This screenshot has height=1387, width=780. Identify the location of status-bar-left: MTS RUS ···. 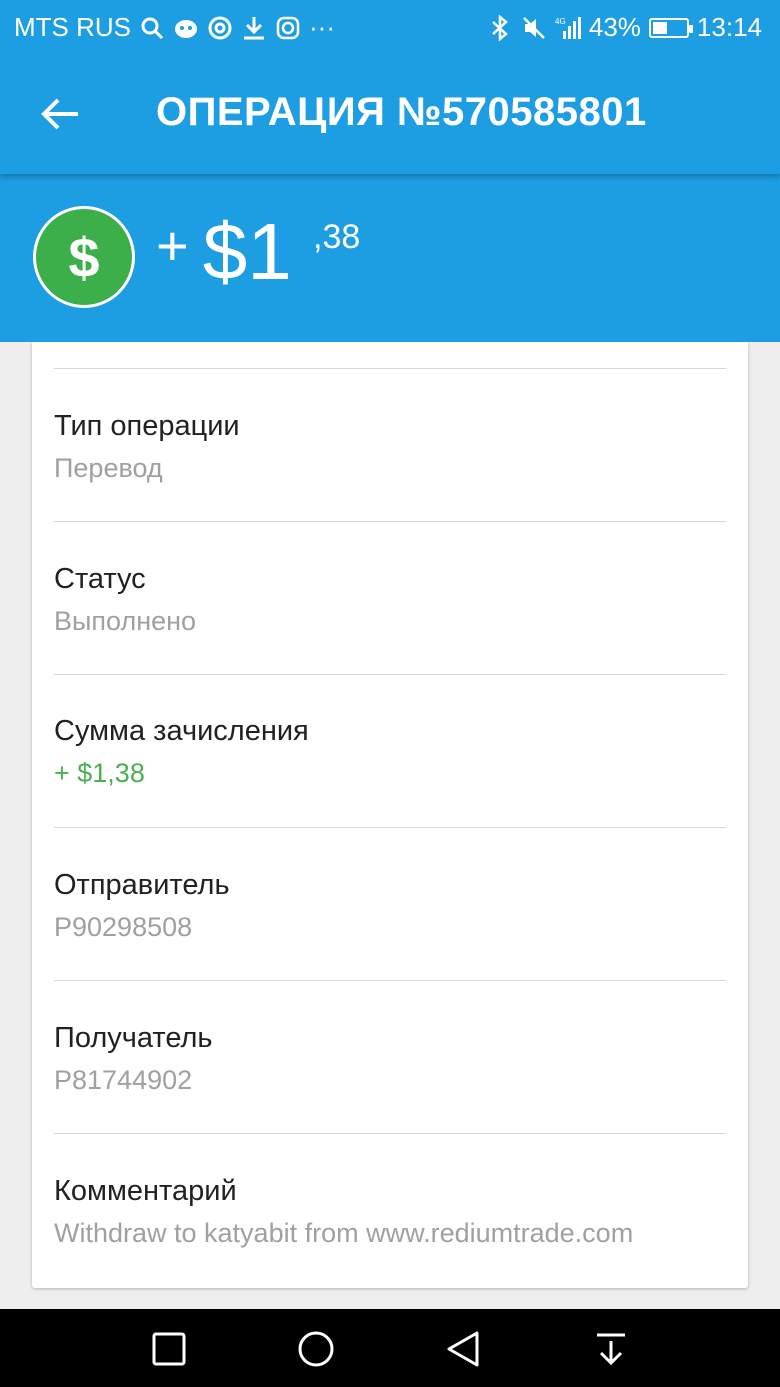
(174, 27).